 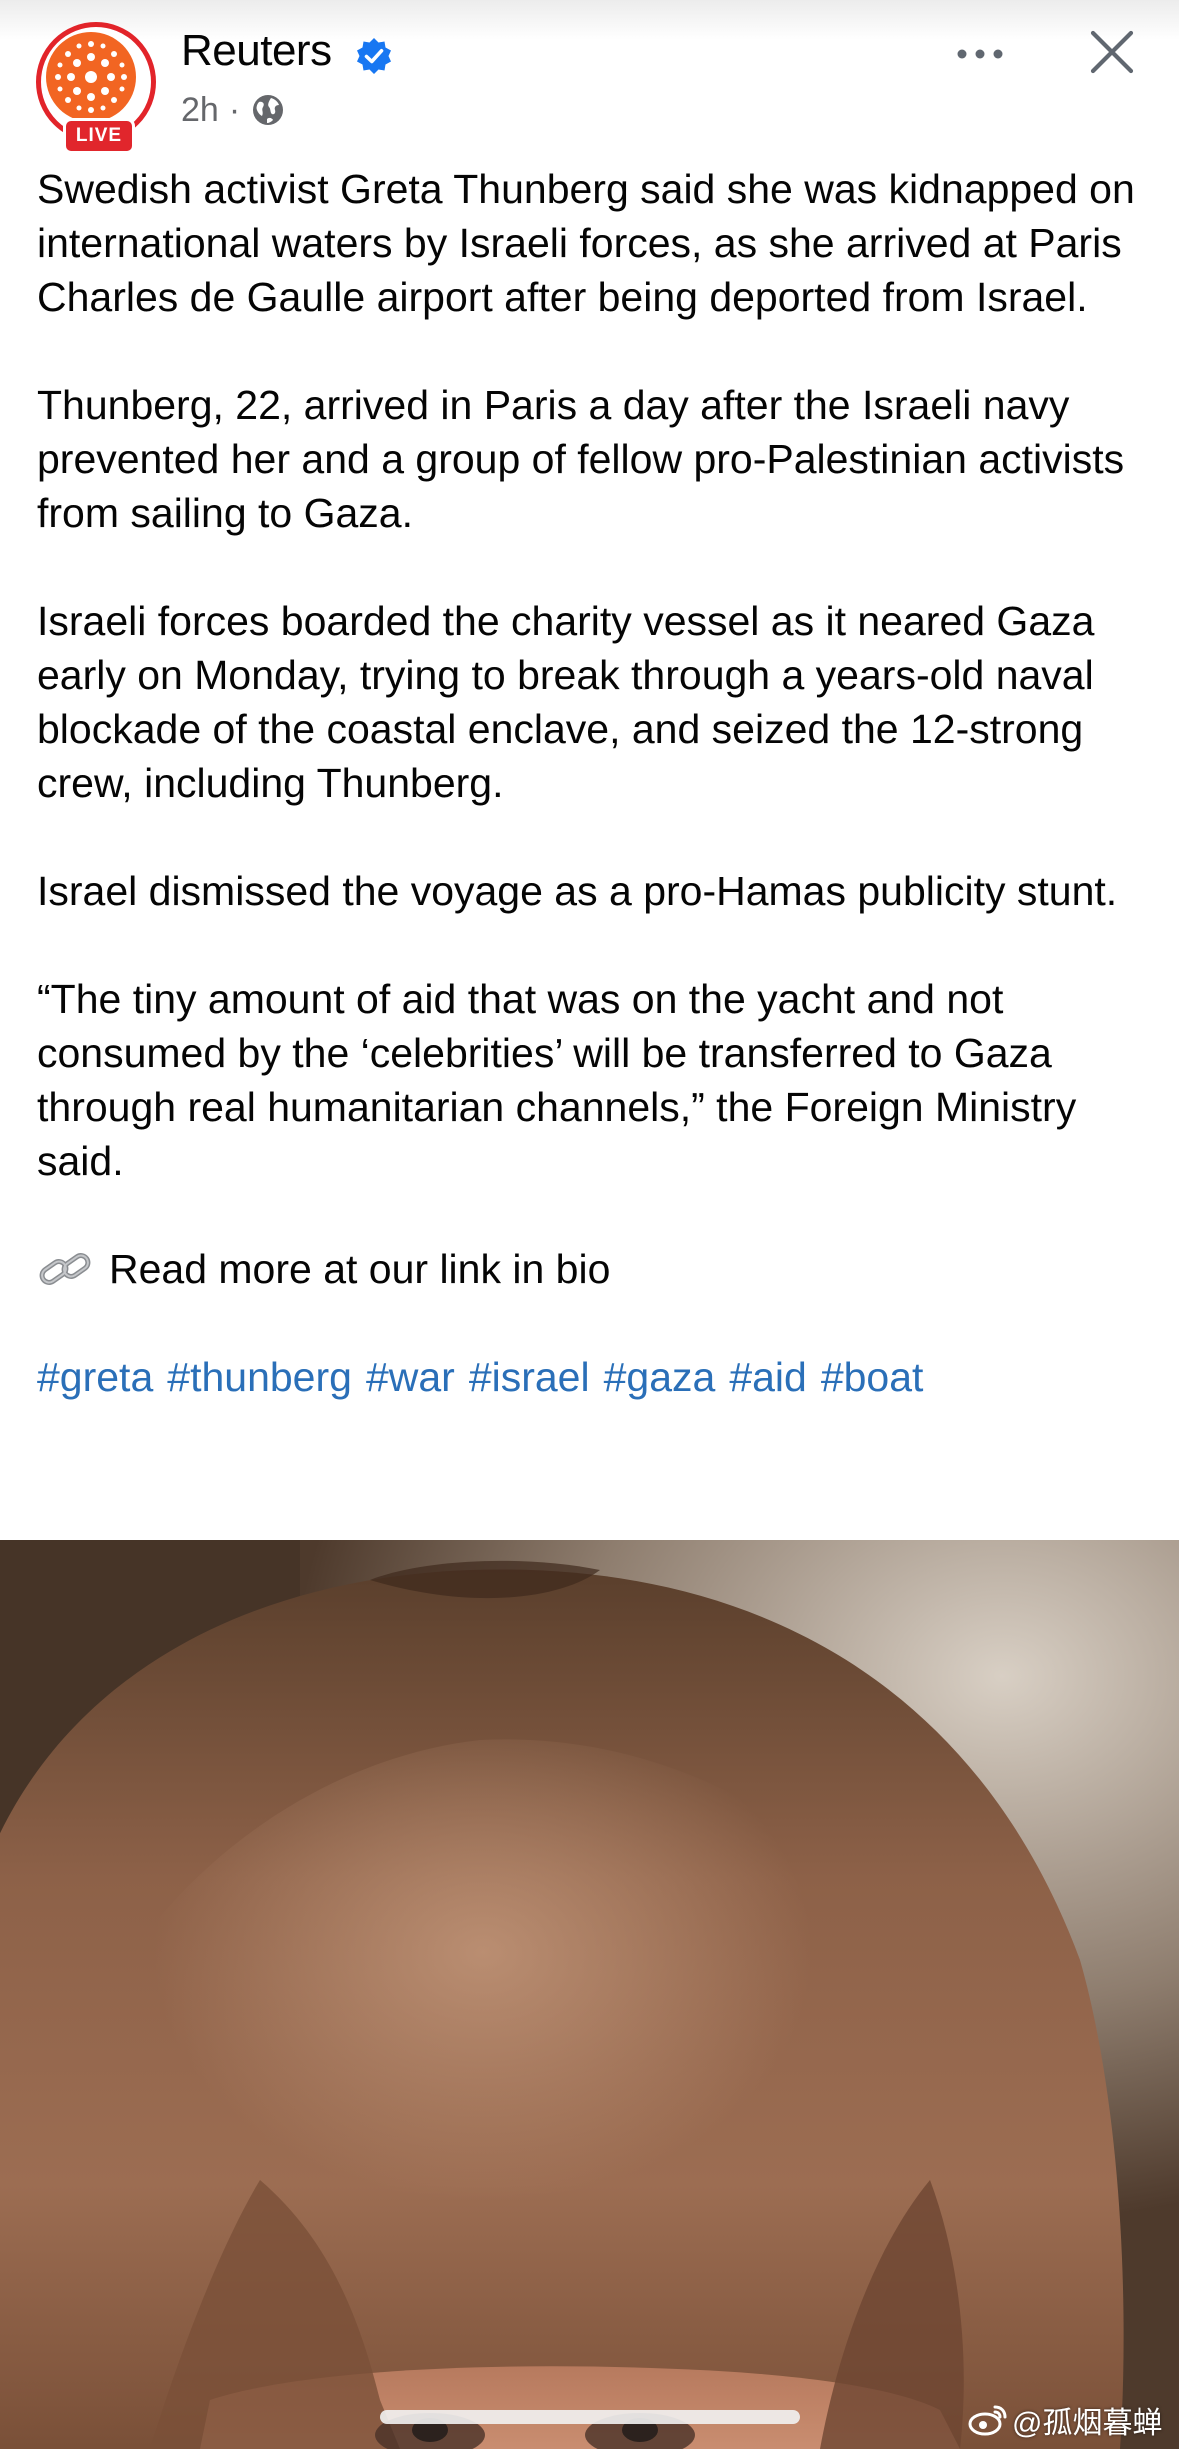 I want to click on hashtag-link: #gaza, so click(x=660, y=1377).